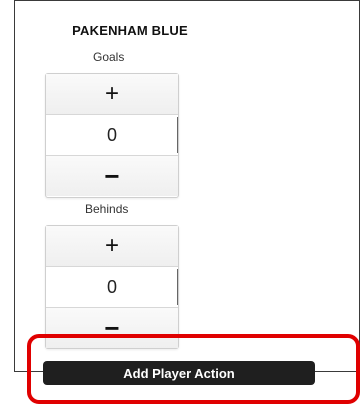 Image resolution: width=361 pixels, height=404 pixels. What do you see at coordinates (109, 57) in the screenshot?
I see `goals-label: Goals` at bounding box center [109, 57].